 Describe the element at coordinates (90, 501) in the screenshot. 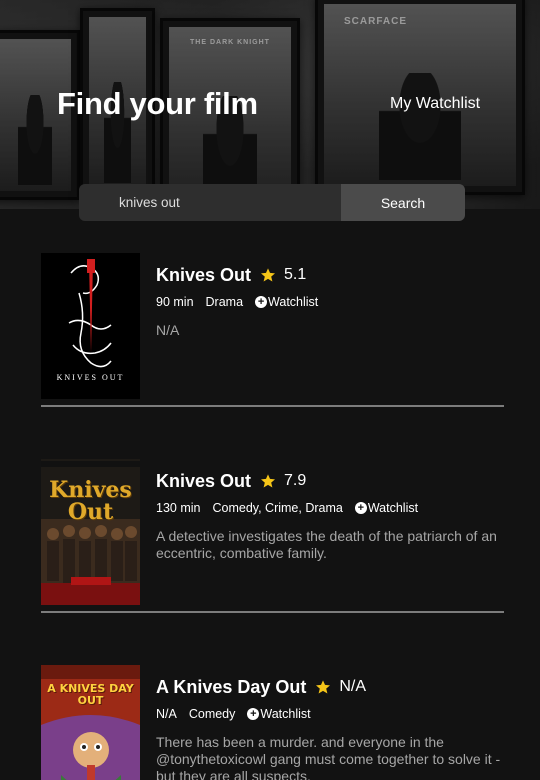

I see `poster-title: Knives Out` at that location.